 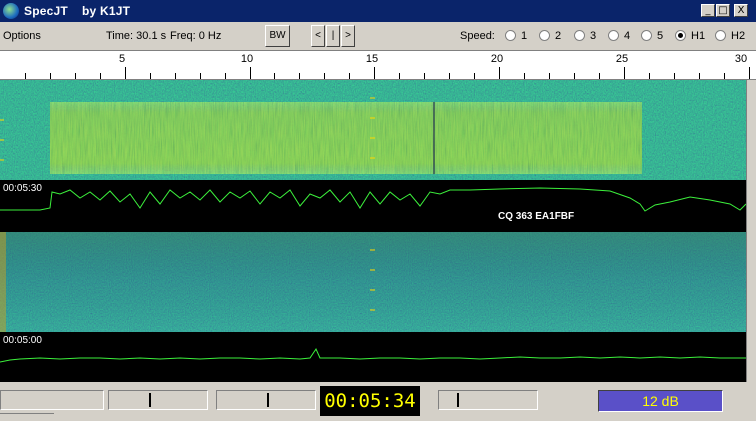 I want to click on speed-label-h1: H1, so click(x=698, y=36).